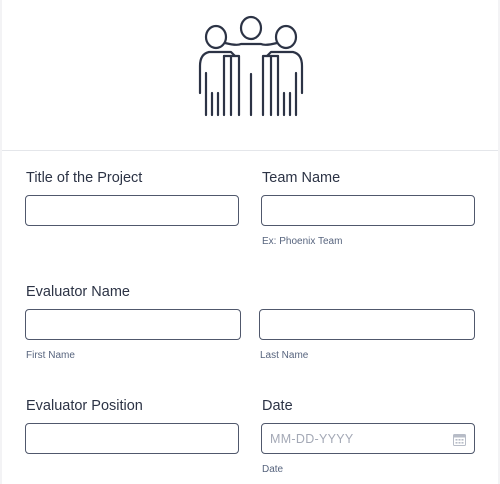 This screenshot has height=484, width=500. I want to click on last-name-sublabel: Last Name, so click(284, 355).